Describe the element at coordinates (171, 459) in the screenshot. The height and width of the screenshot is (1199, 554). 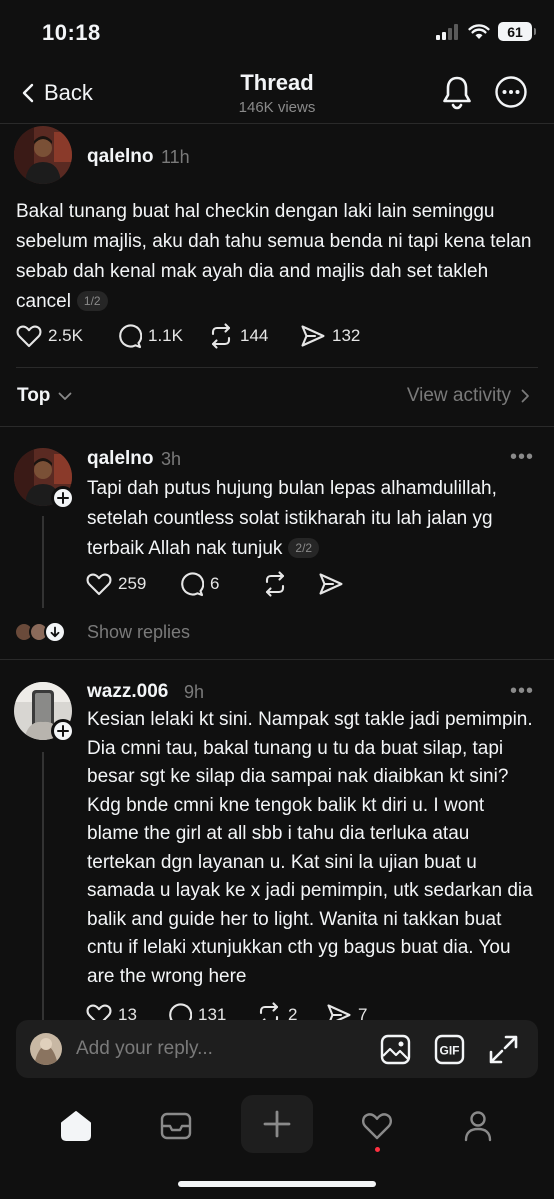
I see `reply-time: 3h` at that location.